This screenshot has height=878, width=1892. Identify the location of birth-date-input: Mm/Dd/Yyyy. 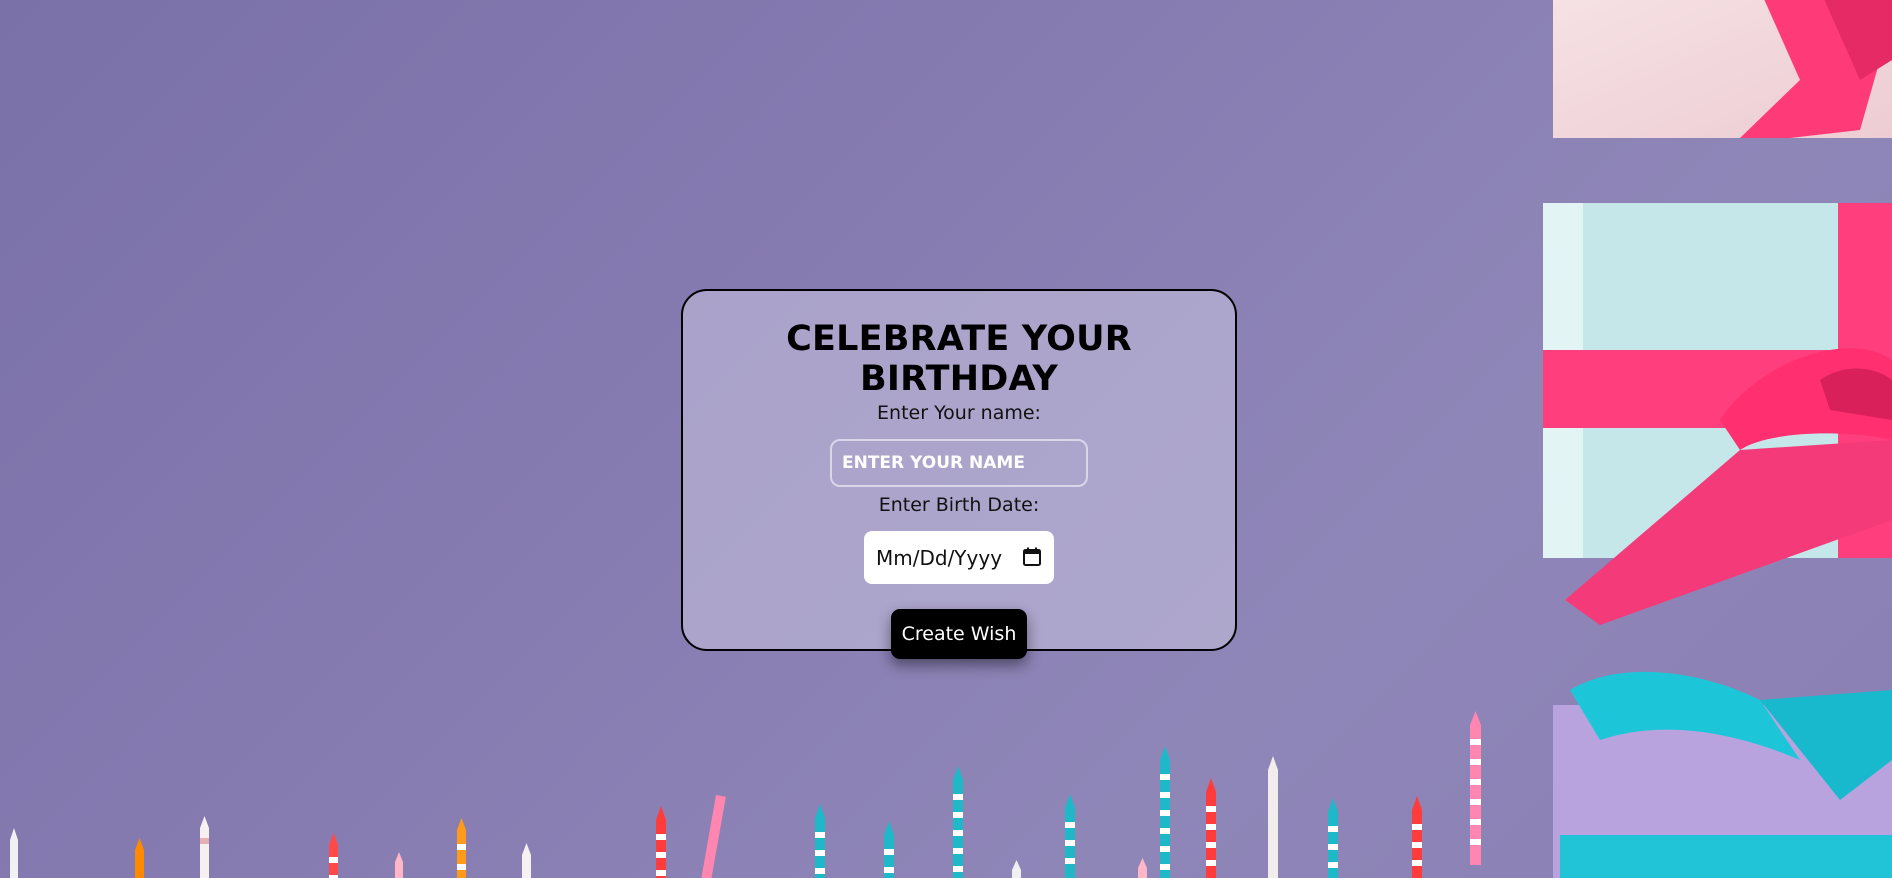
(959, 557).